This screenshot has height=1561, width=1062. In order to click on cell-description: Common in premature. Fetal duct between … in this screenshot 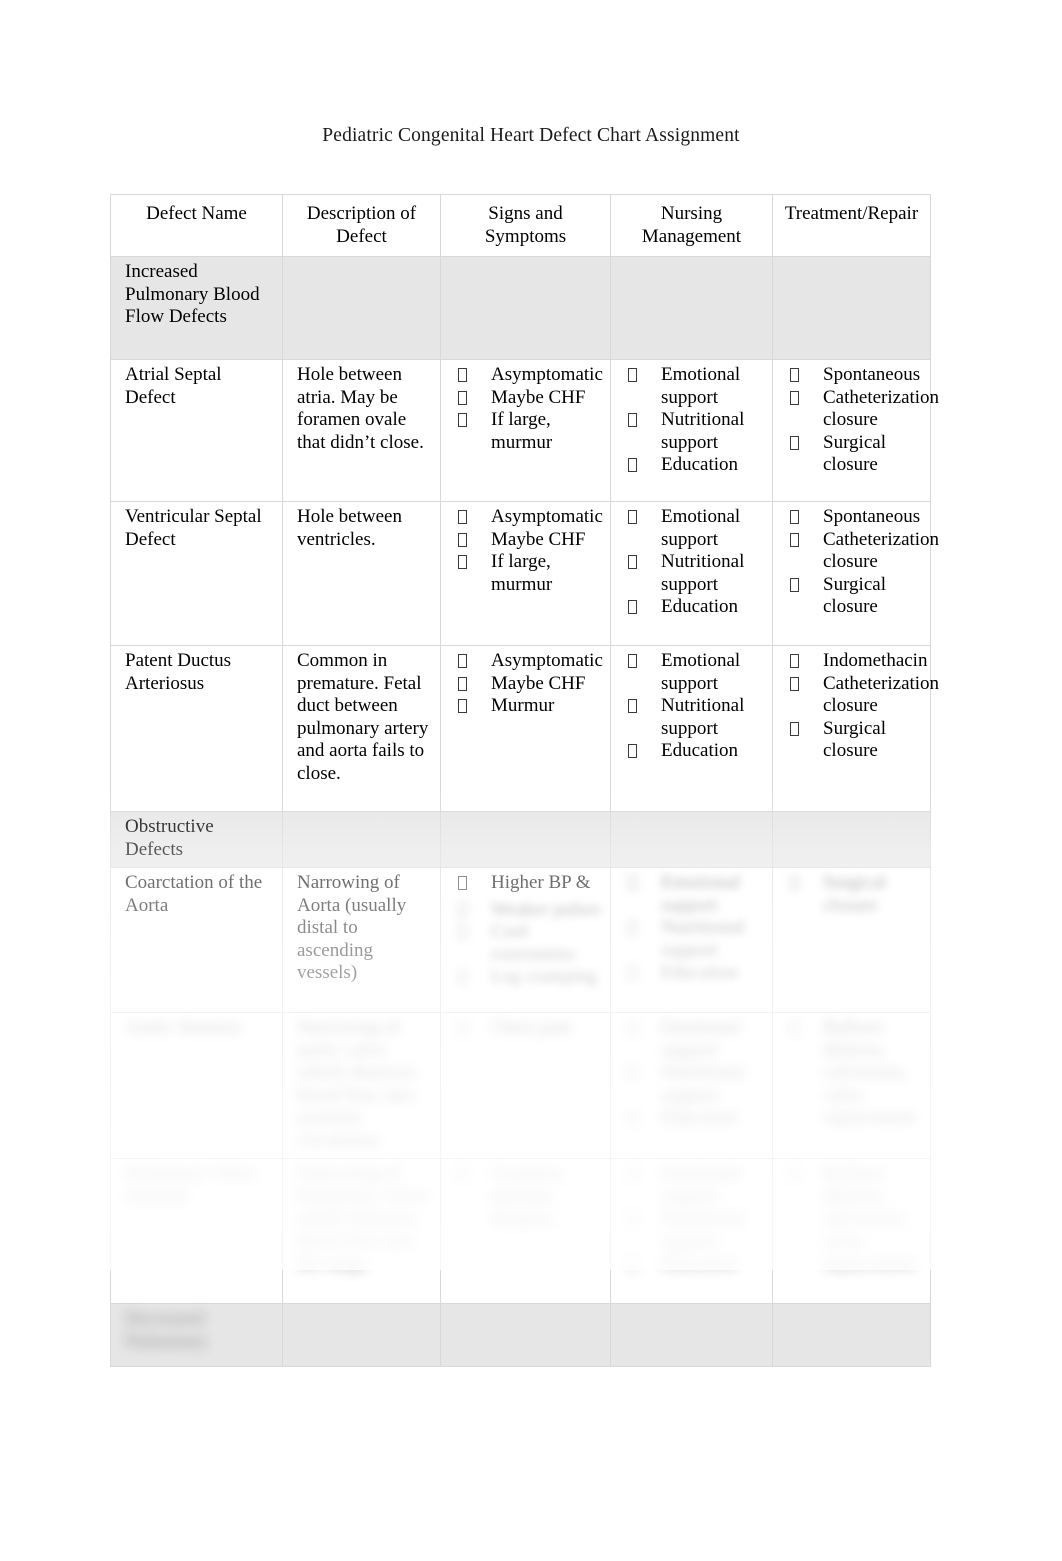, I will do `click(361, 728)`.